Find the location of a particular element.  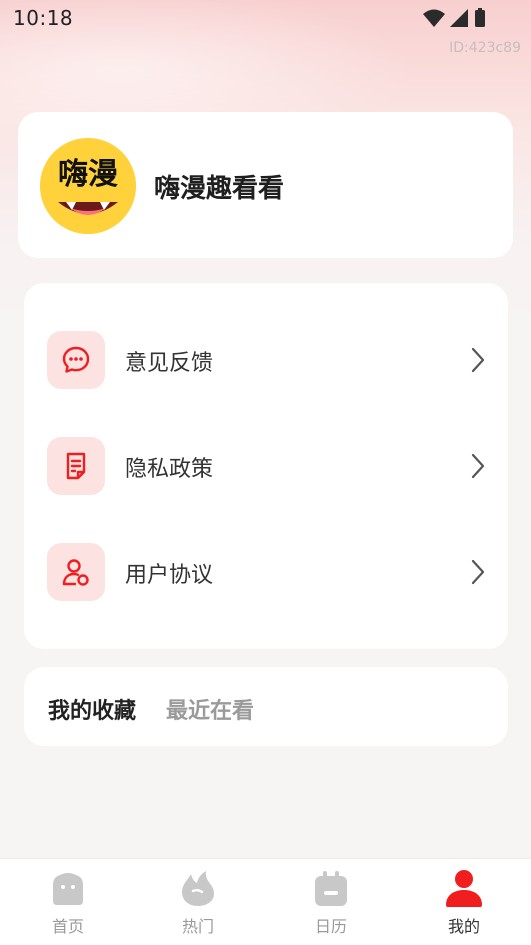

wifi-icon is located at coordinates (434, 18).